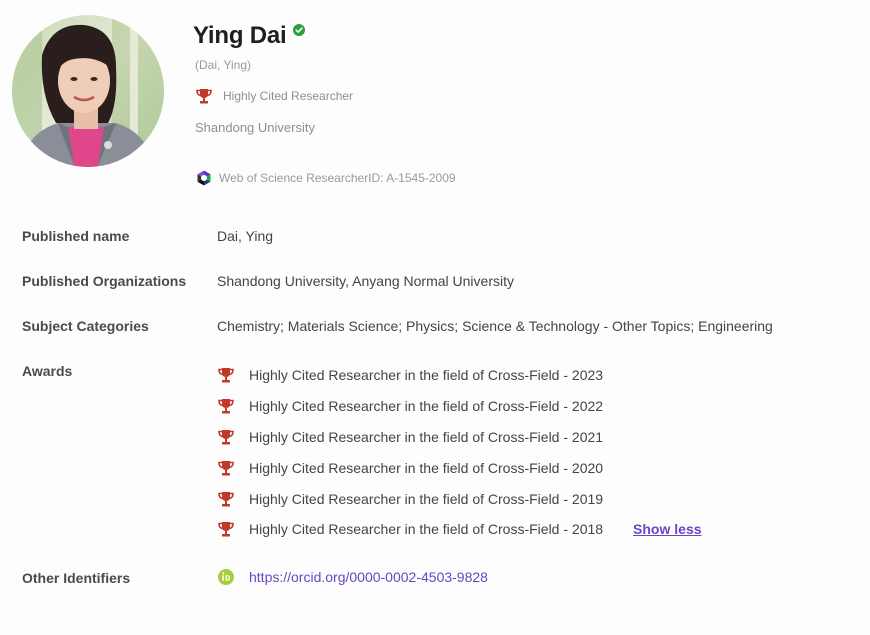 The width and height of the screenshot is (870, 635). Describe the element at coordinates (204, 178) in the screenshot. I see `web-of-science-icon` at that location.